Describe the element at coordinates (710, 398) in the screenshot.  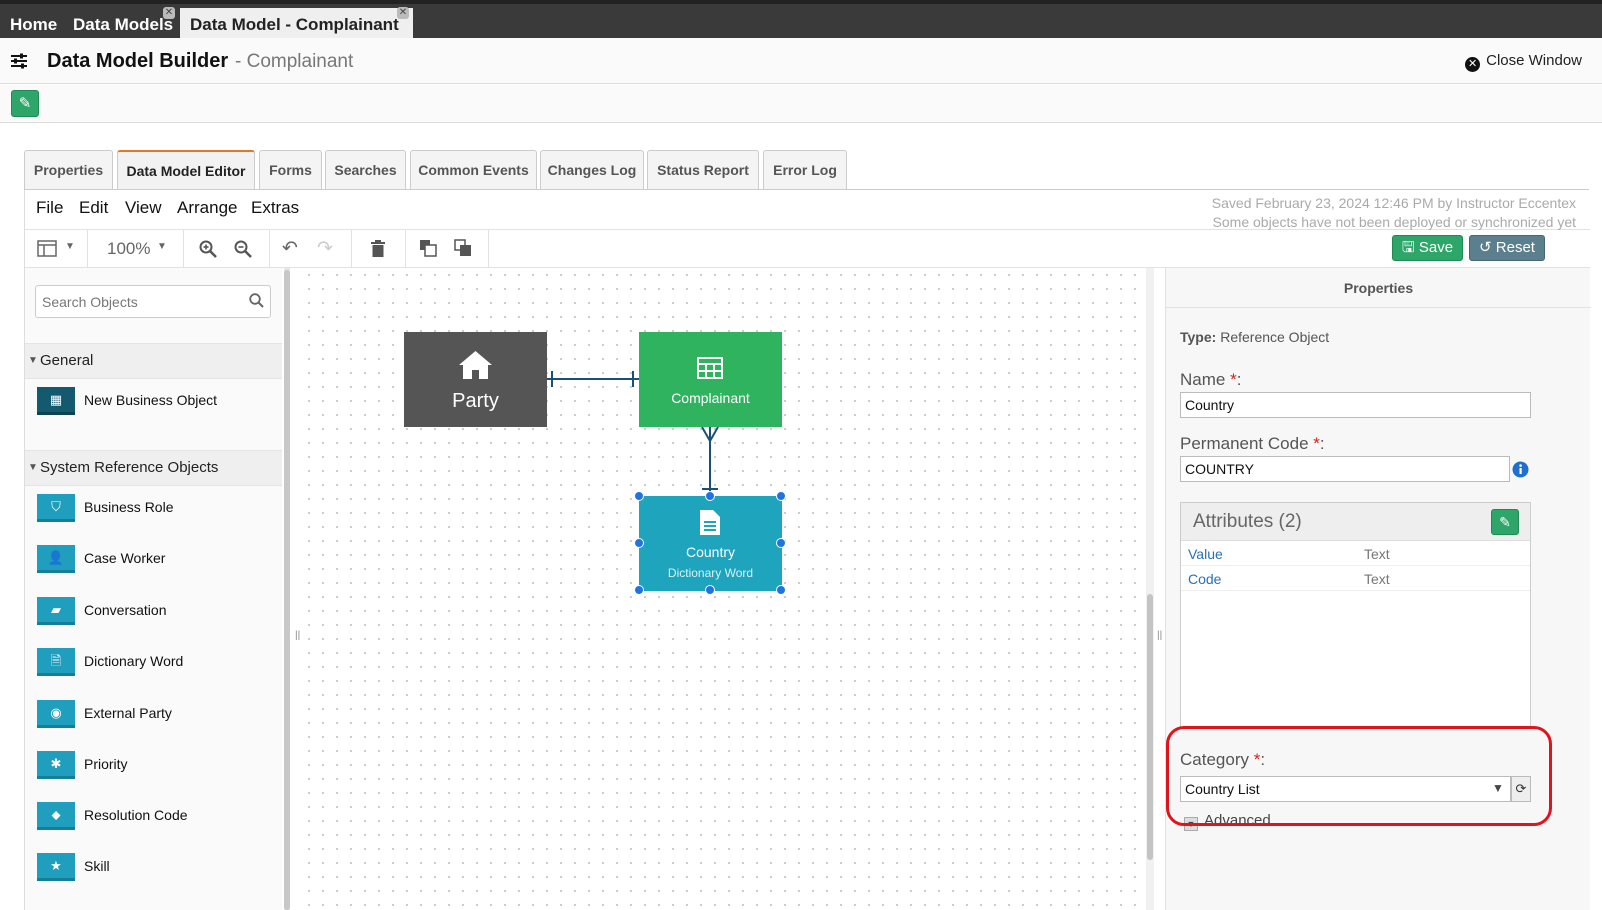
I see `node-label: Complainant` at that location.